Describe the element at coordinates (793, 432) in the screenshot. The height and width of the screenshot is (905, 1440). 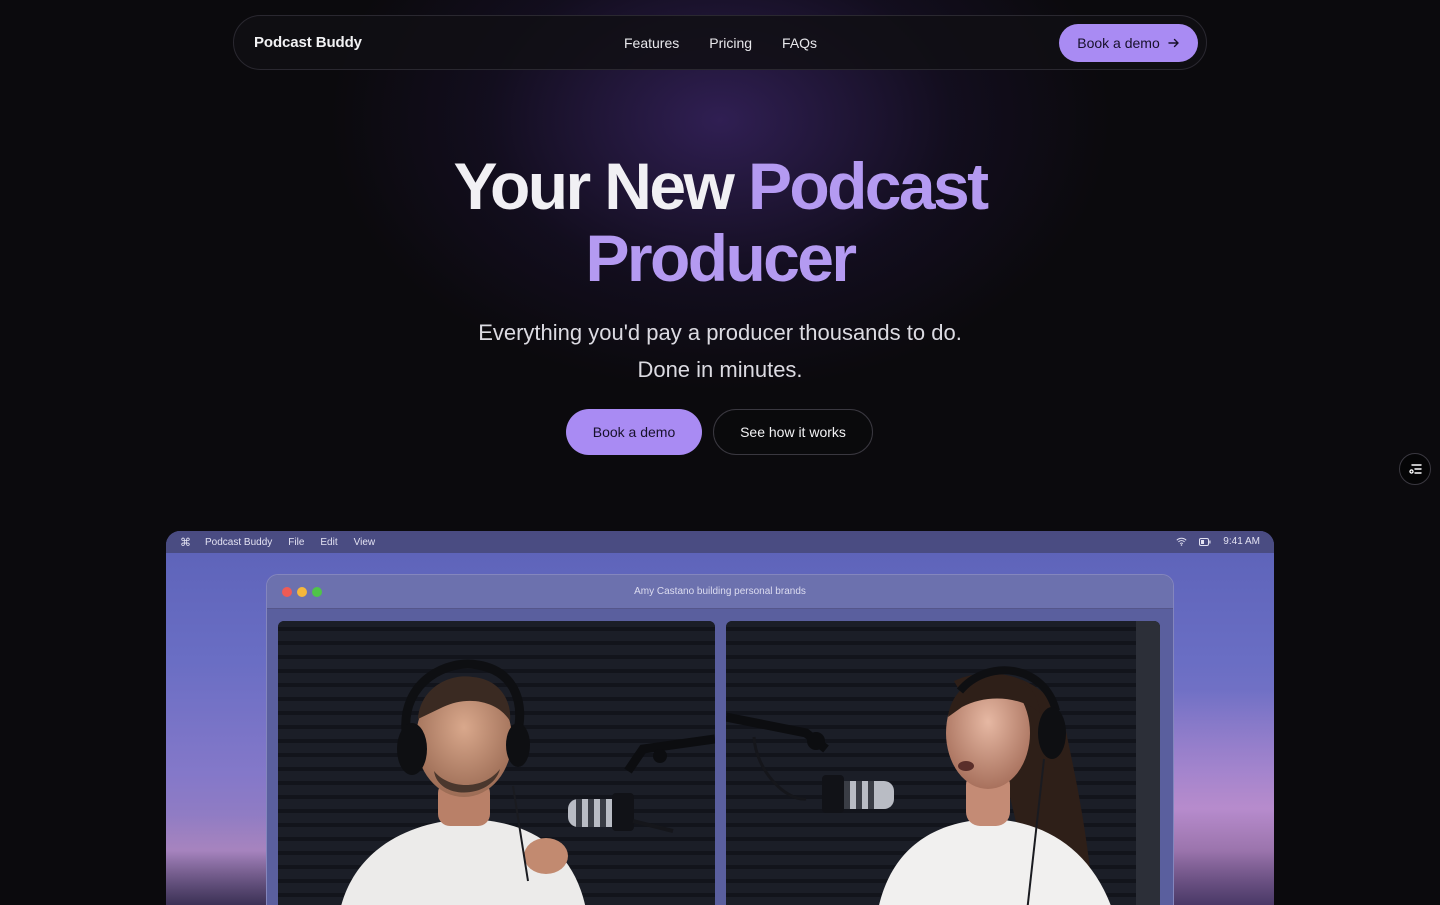
I see `see-how-it-works-button: See how it works` at that location.